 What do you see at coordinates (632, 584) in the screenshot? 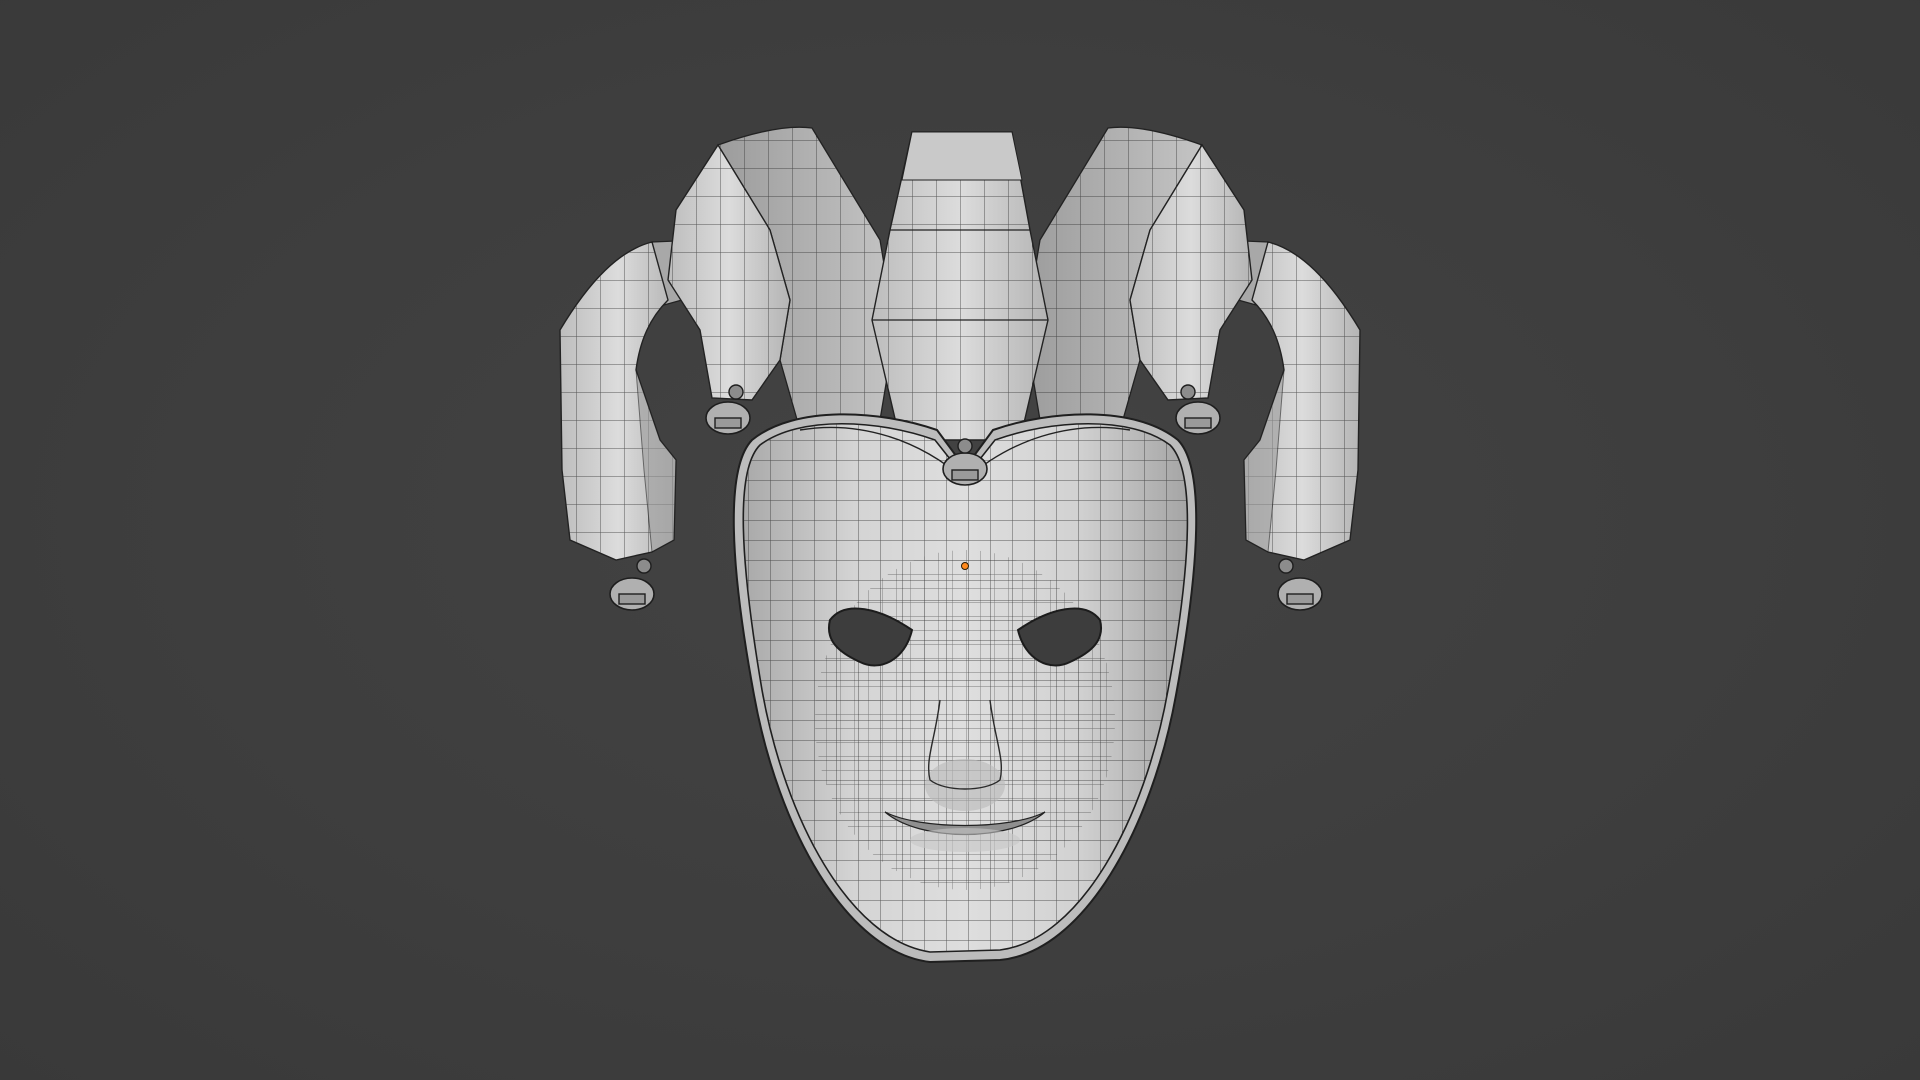
I see `bell-left-outer` at bounding box center [632, 584].